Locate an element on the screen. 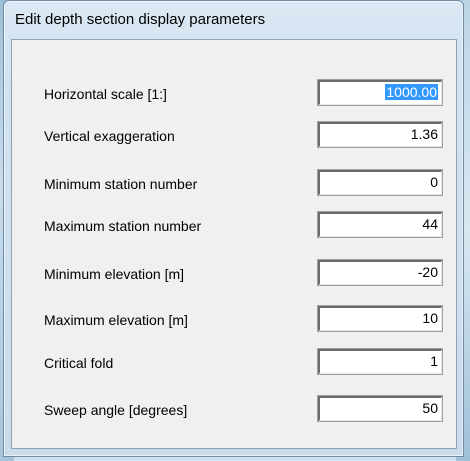 This screenshot has width=470, height=461. maximum-station-number-input: 44 is located at coordinates (380, 224).